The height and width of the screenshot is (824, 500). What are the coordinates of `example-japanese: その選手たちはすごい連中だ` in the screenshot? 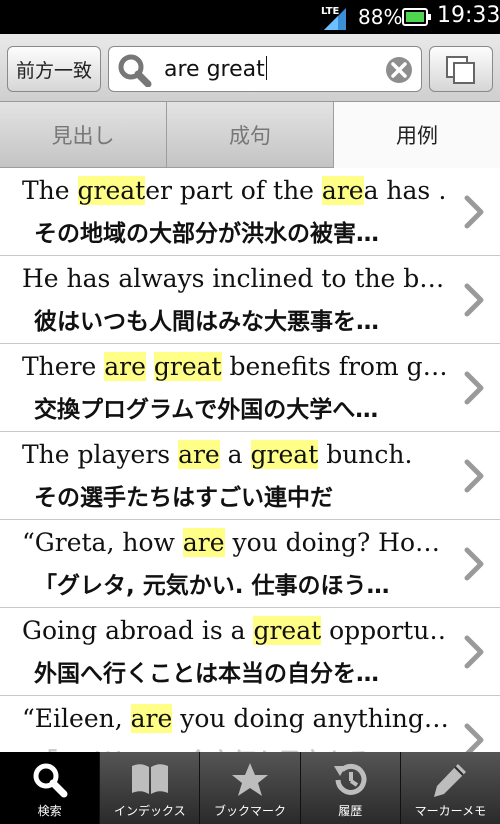 It's located at (183, 498).